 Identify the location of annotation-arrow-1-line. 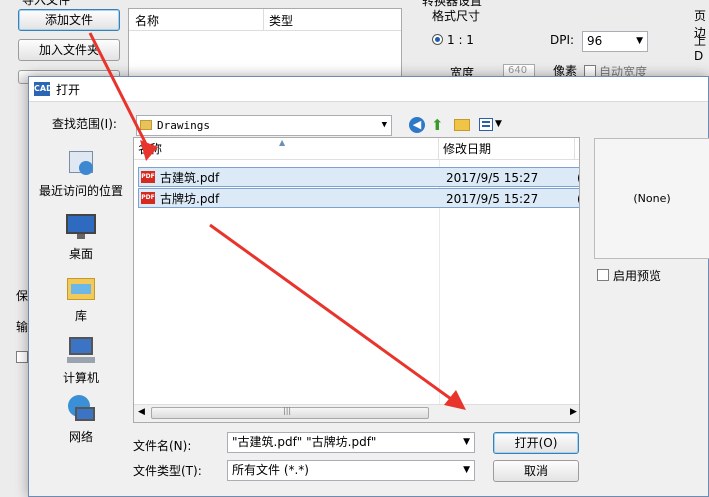
(120, 92).